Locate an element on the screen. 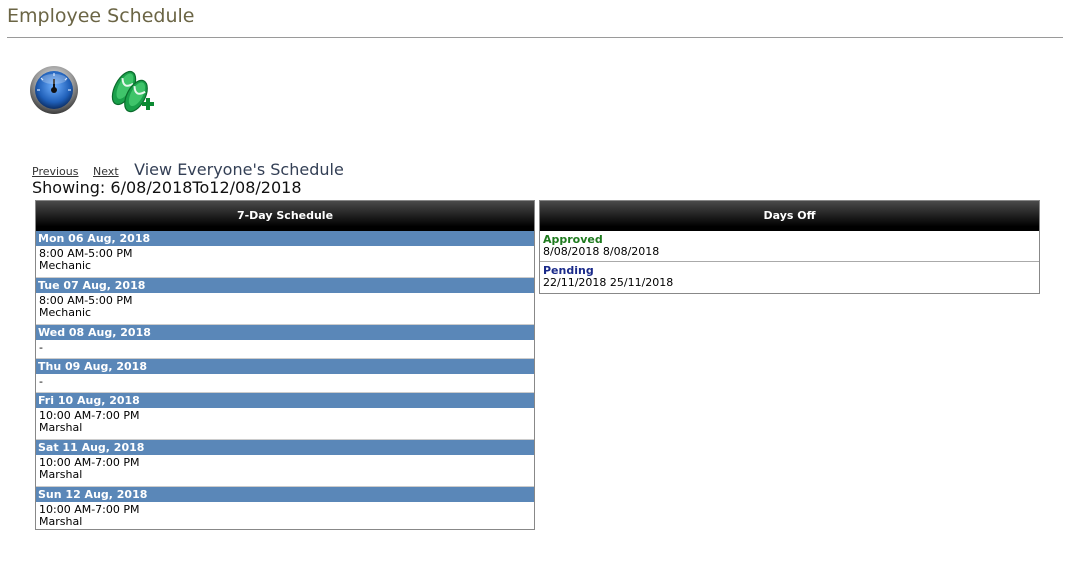 This screenshot has height=563, width=1068. day-header: Fri 10 Aug, 2018 is located at coordinates (285, 400).